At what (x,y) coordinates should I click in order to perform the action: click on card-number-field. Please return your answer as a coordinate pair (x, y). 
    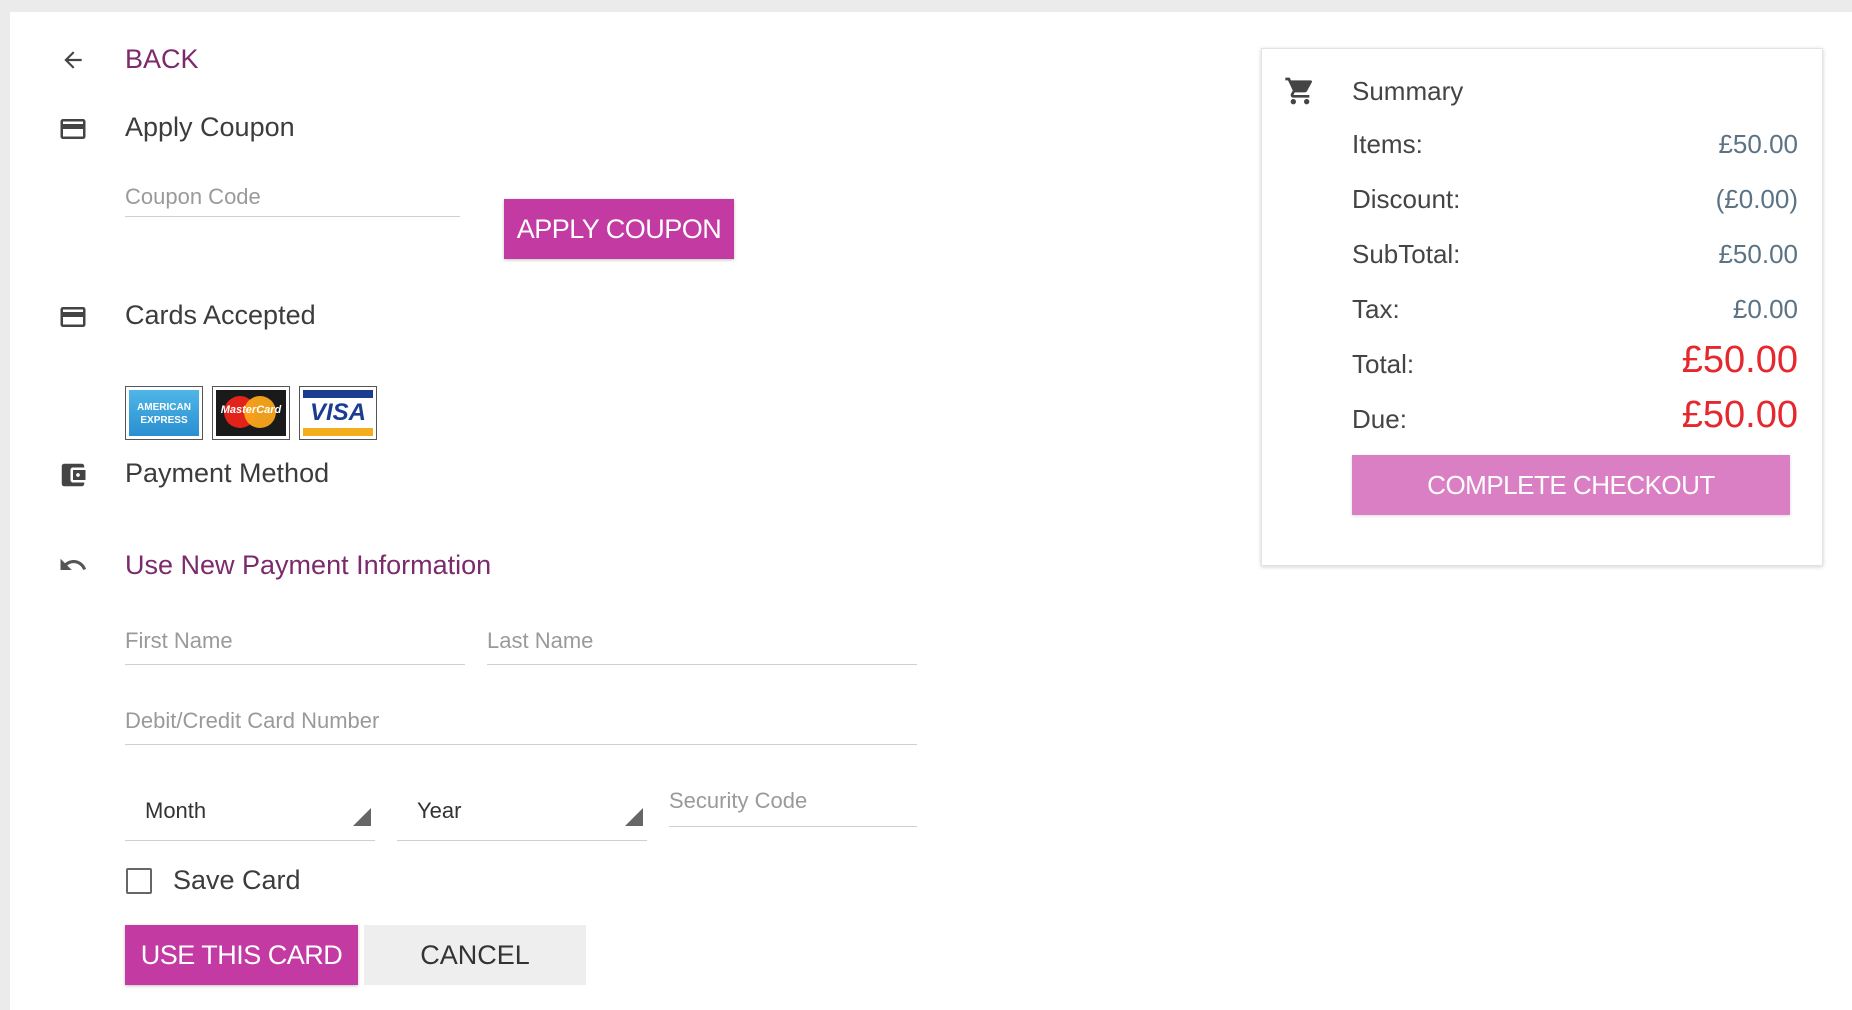
    Looking at the image, I should click on (521, 721).